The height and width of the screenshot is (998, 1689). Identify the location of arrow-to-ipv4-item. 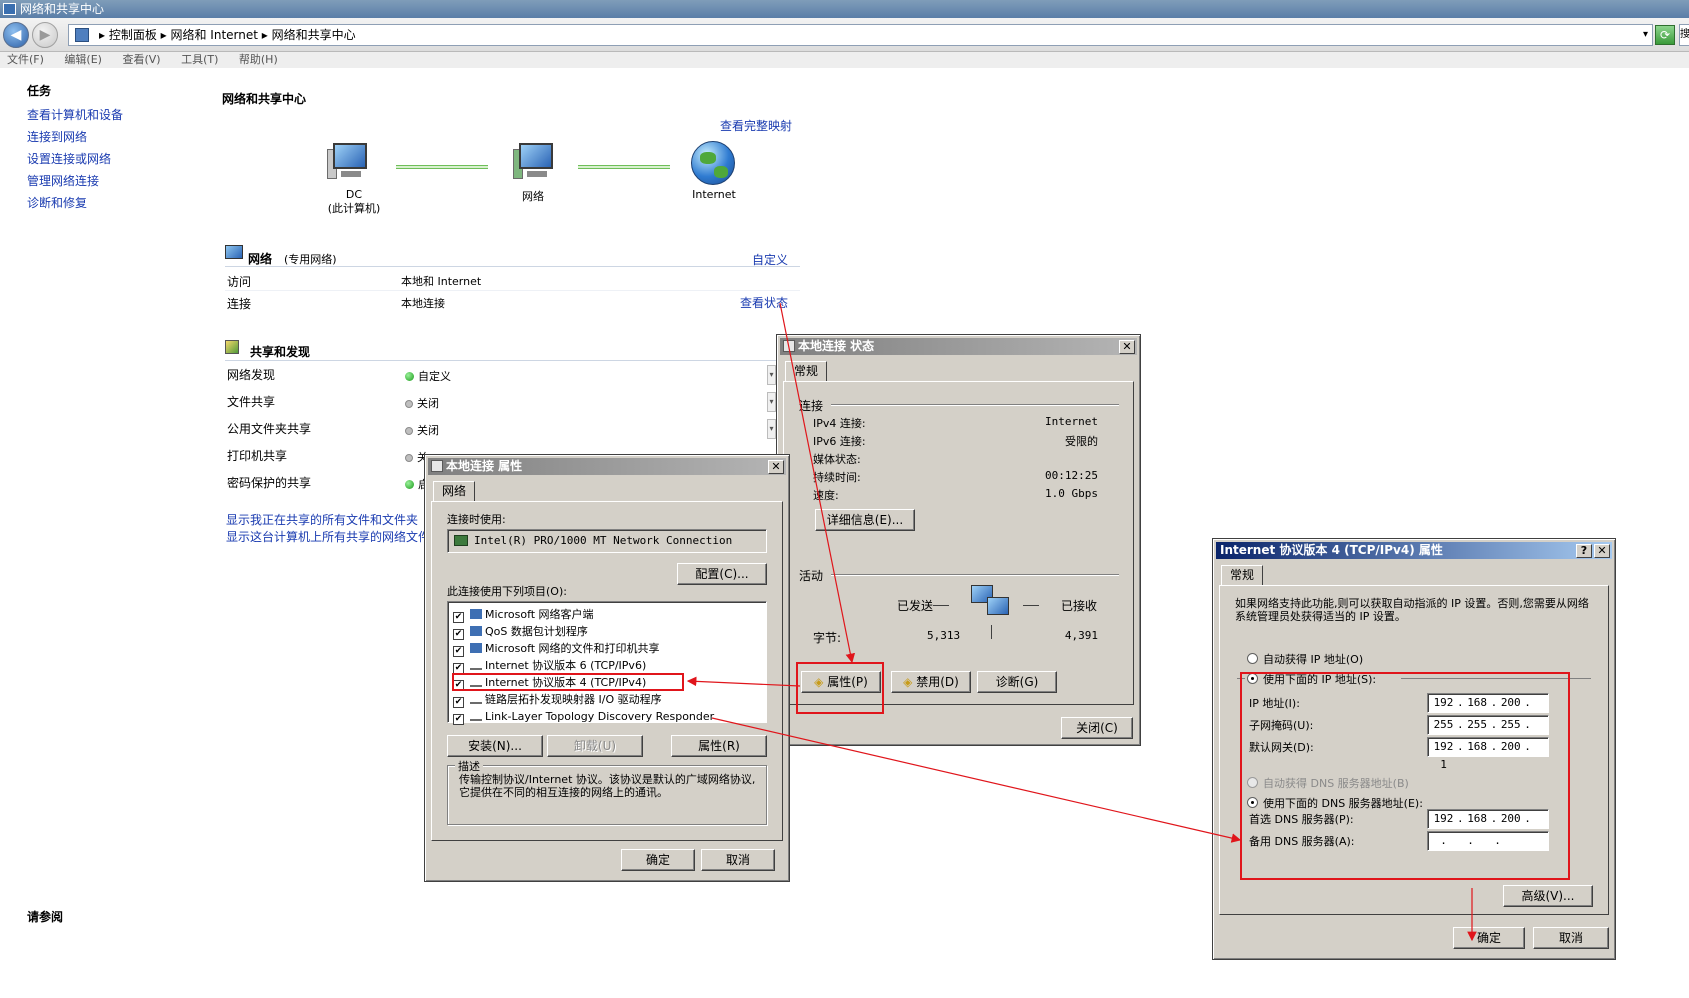
(743, 681).